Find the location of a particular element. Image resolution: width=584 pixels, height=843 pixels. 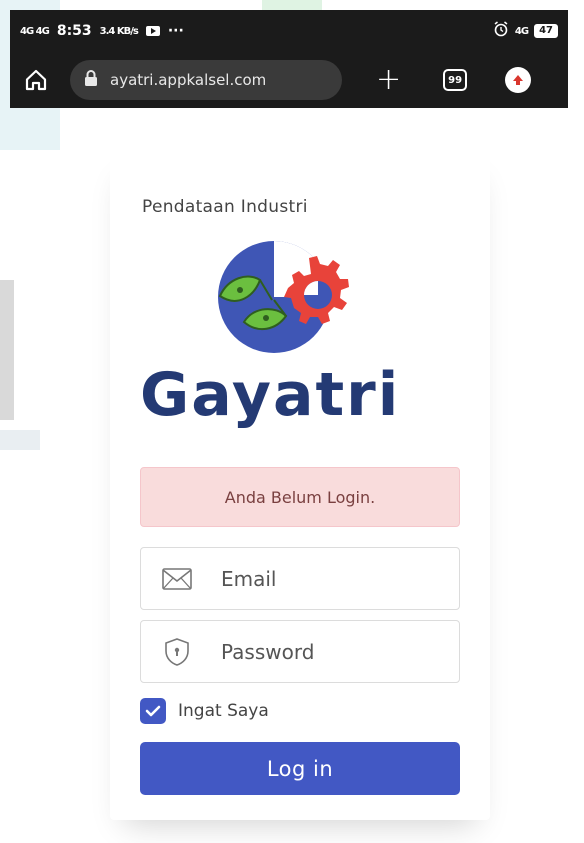

network-indicator: 4G is located at coordinates (521, 31).